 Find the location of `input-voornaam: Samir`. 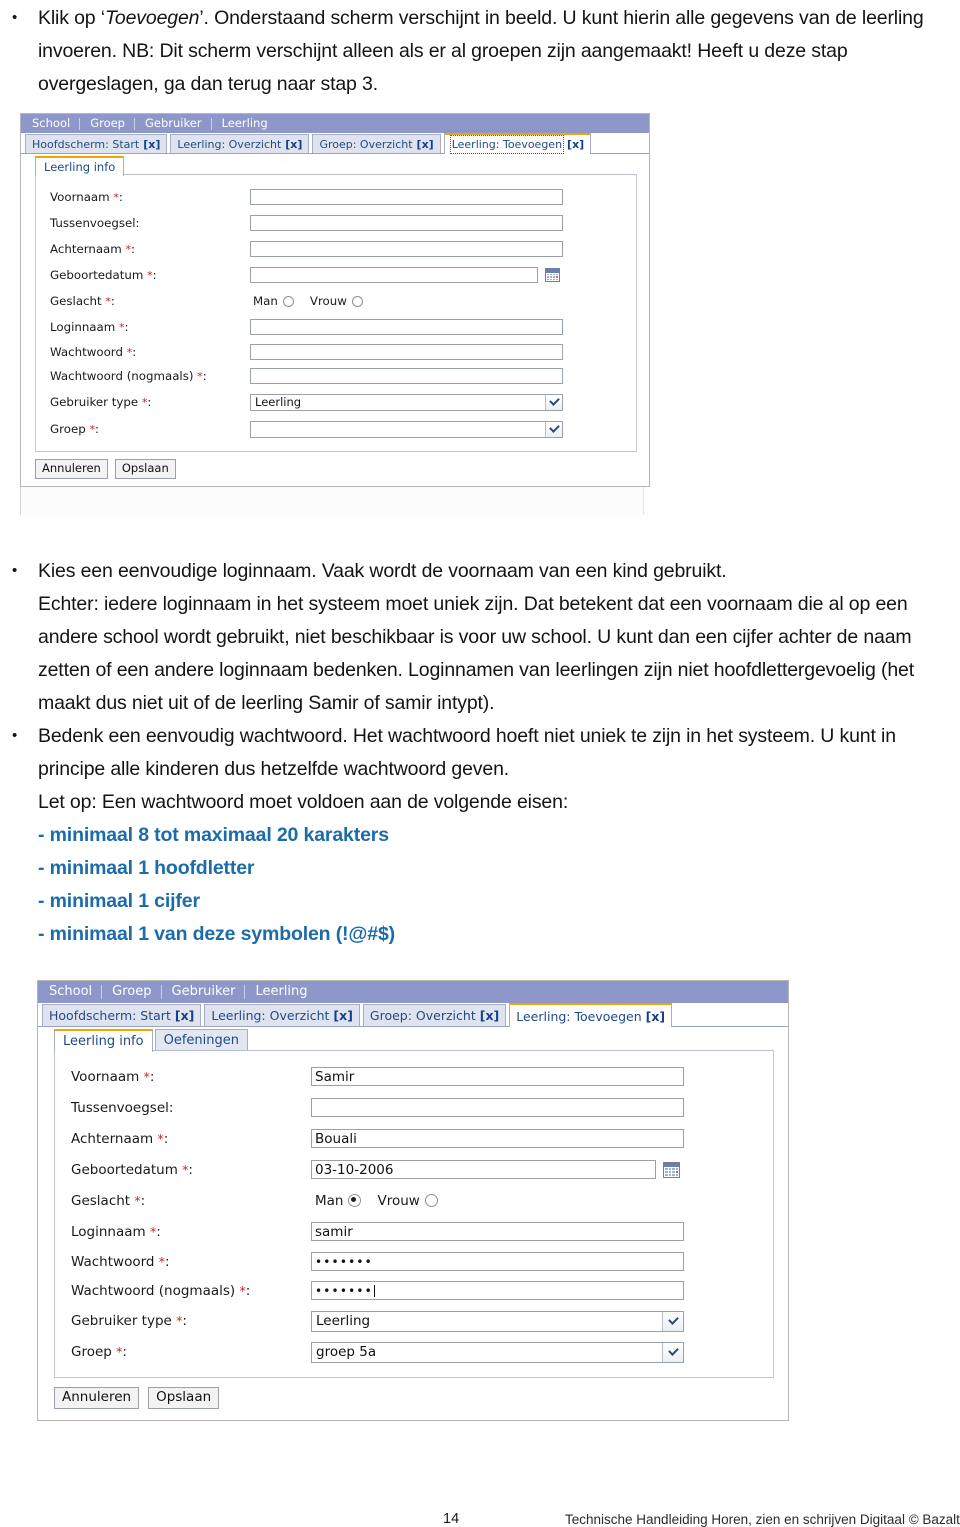

input-voornaam: Samir is located at coordinates (497, 1076).